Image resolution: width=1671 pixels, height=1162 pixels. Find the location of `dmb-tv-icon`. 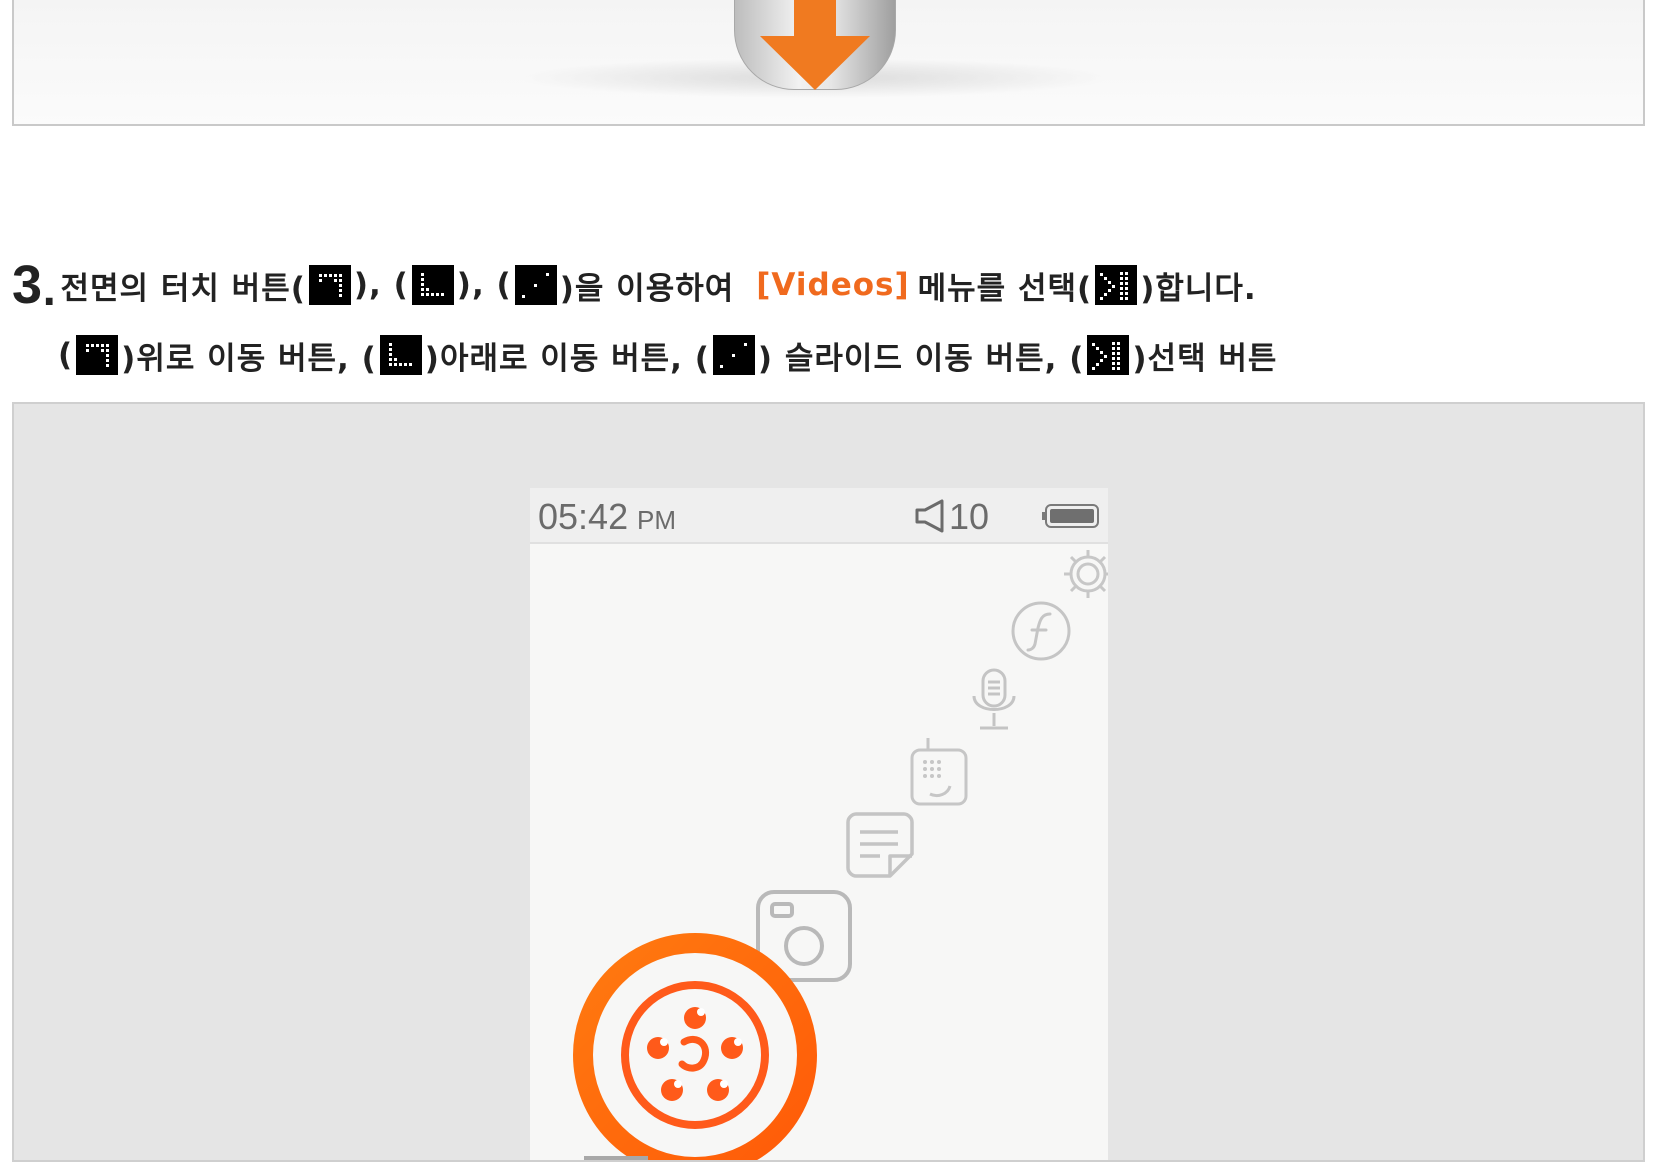

dmb-tv-icon is located at coordinates (939, 772).